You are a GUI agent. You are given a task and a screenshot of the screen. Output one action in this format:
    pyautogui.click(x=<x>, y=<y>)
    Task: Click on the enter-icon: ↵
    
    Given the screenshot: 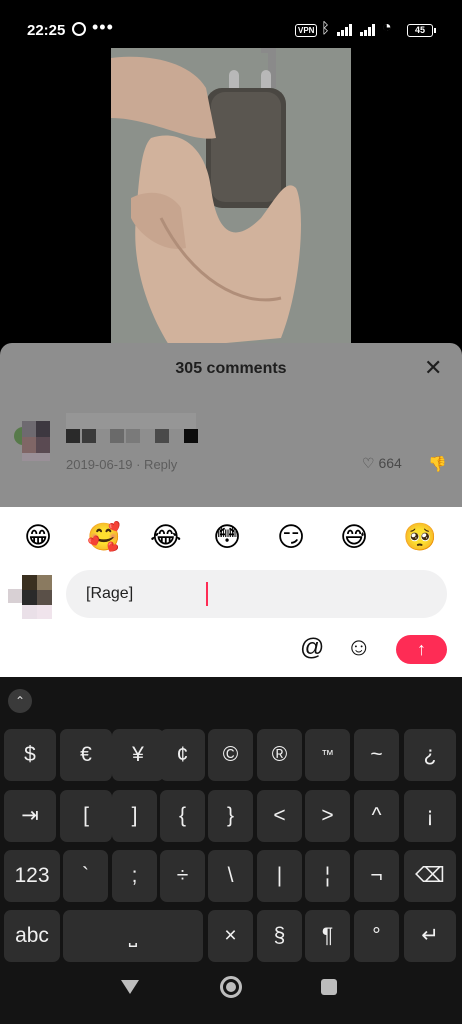 What is the action you would take?
    pyautogui.click(x=430, y=936)
    